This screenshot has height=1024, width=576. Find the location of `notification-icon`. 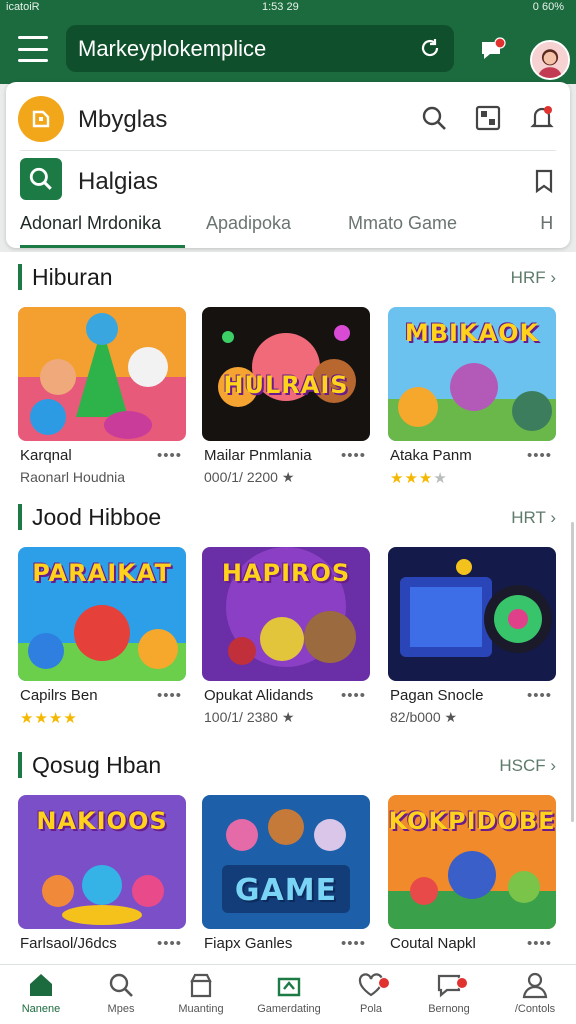

notification-icon is located at coordinates (542, 118).